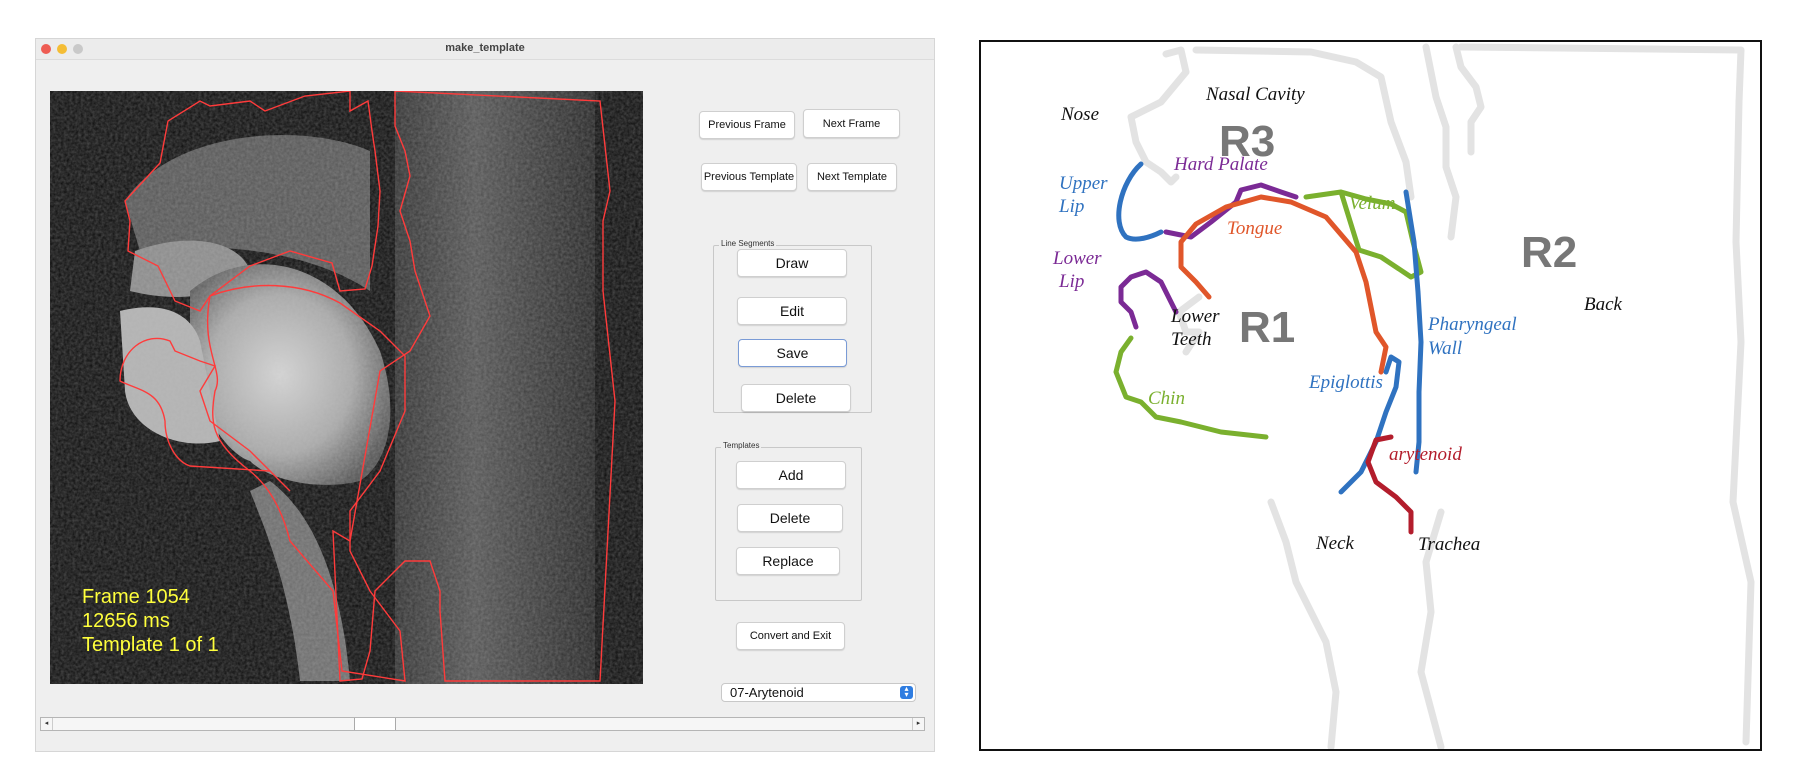  What do you see at coordinates (852, 177) in the screenshot?
I see `next-template-button: Next Template` at bounding box center [852, 177].